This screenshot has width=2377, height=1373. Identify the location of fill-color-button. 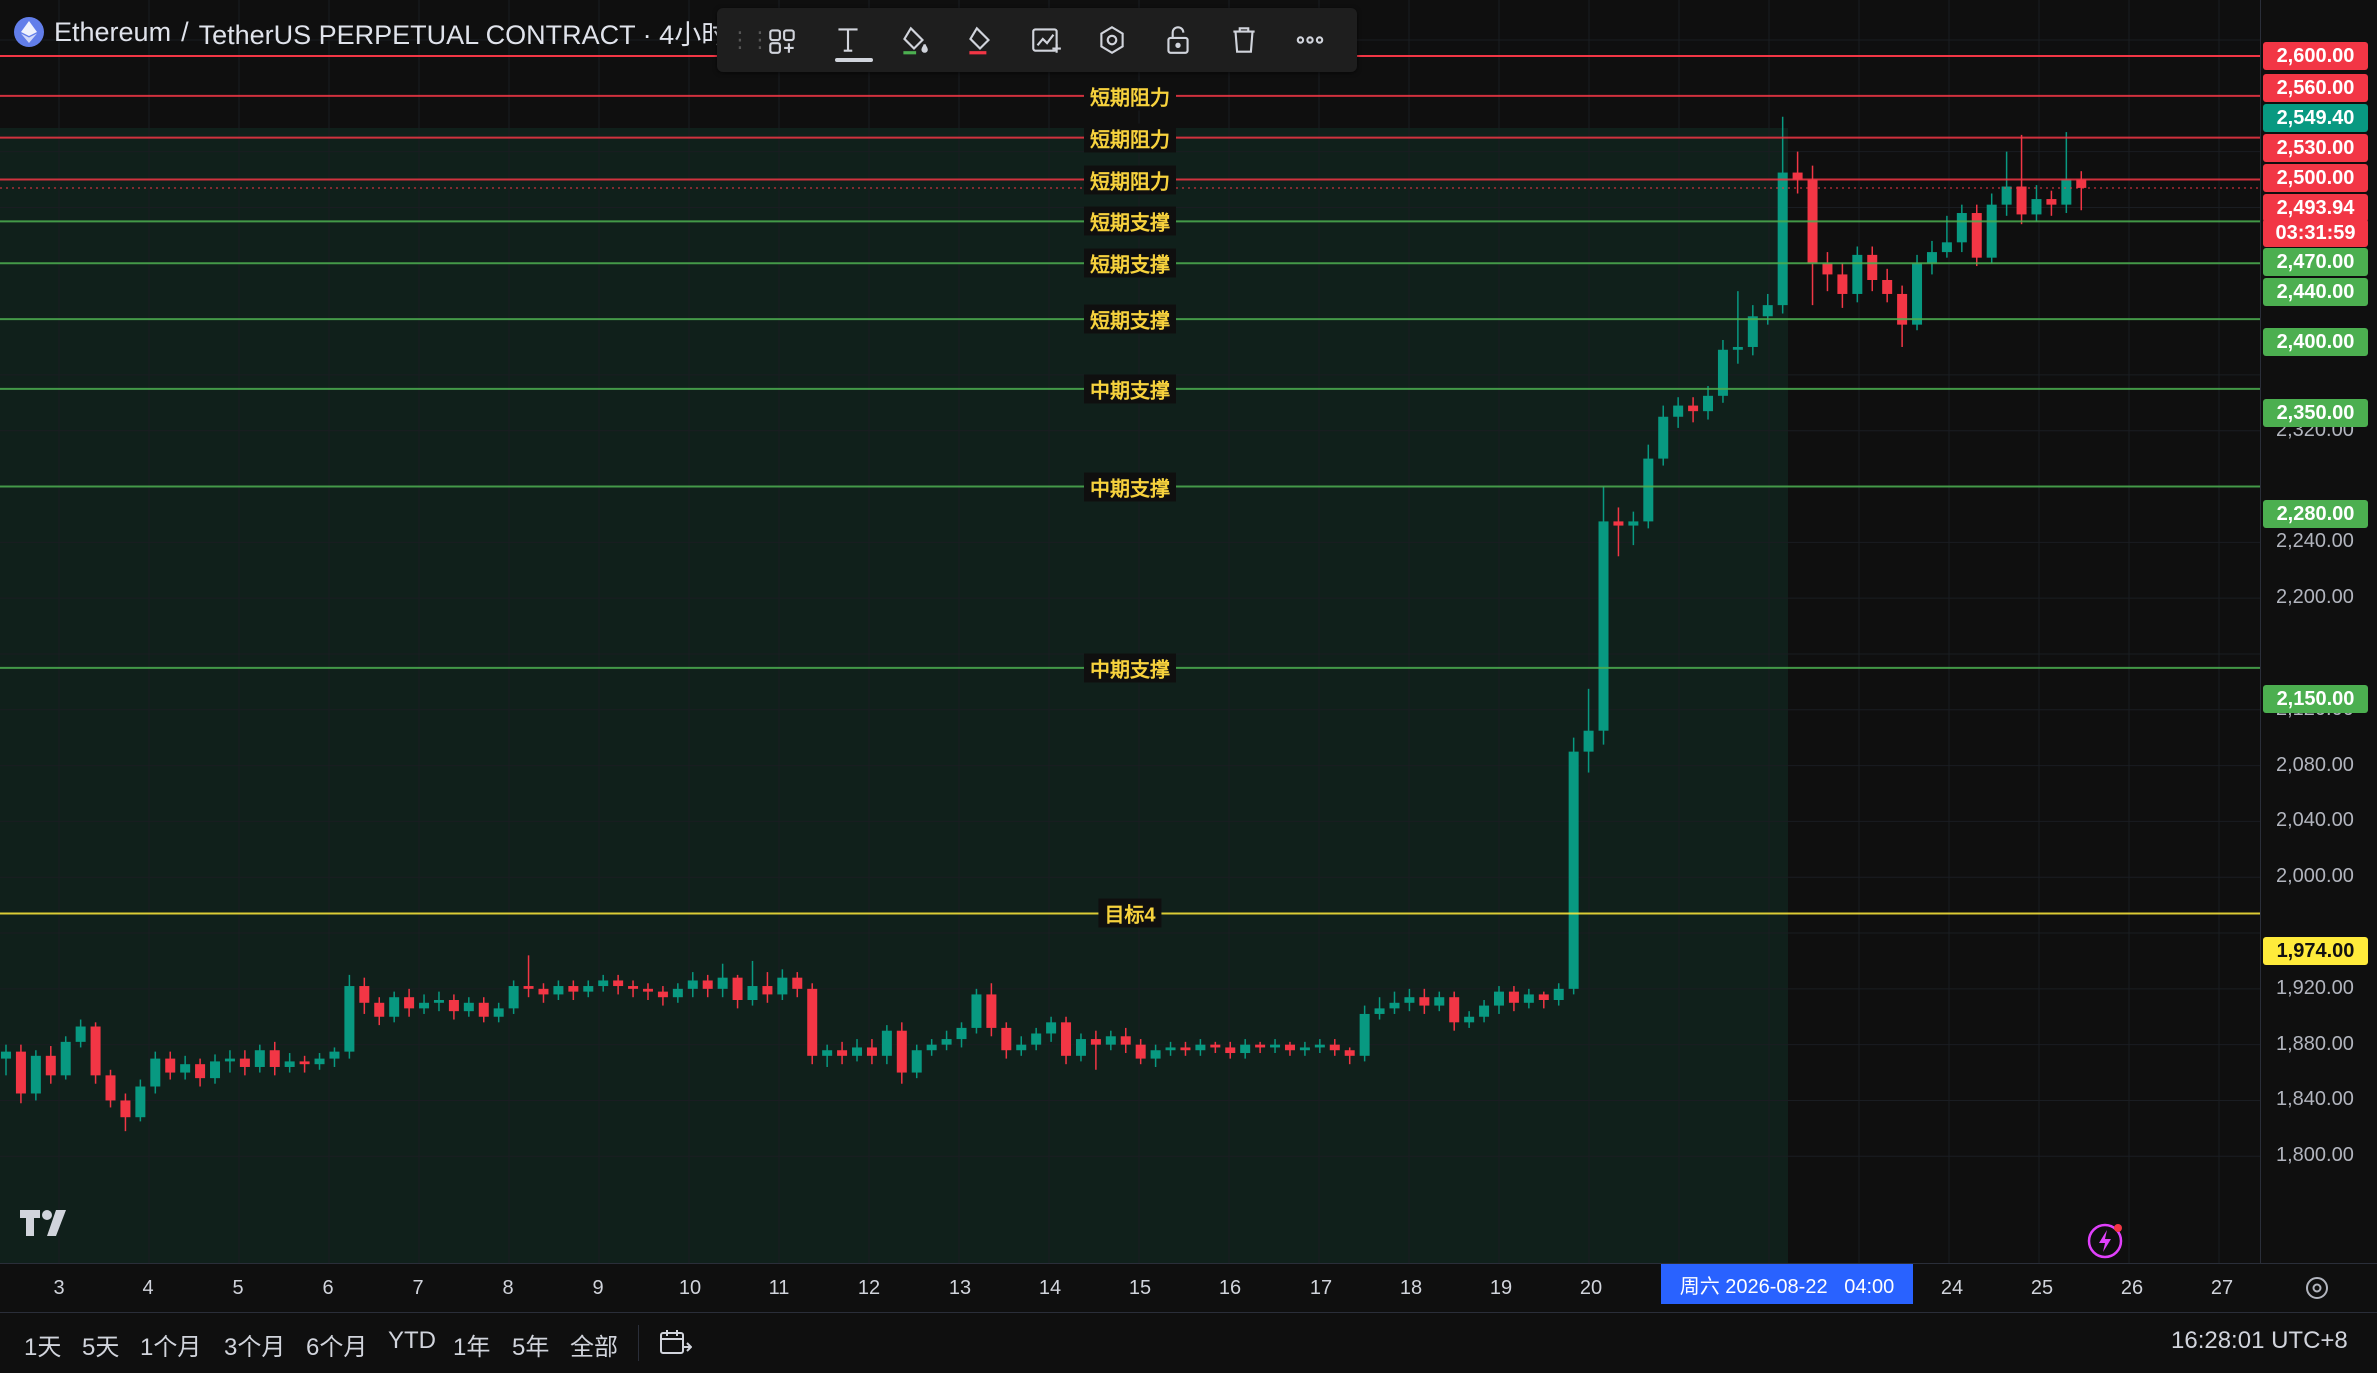
(914, 40).